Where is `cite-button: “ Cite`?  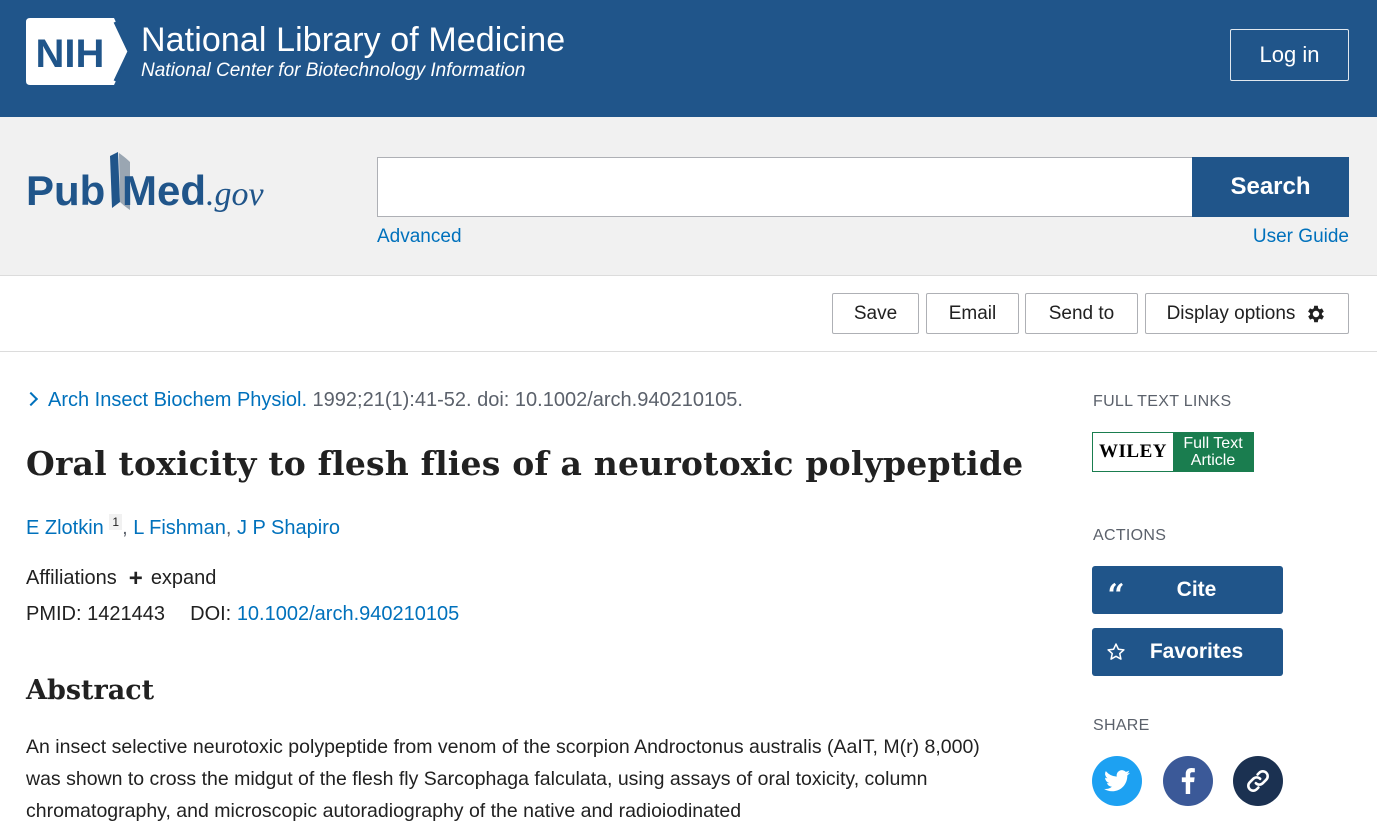
cite-button: “ Cite is located at coordinates (1187, 590).